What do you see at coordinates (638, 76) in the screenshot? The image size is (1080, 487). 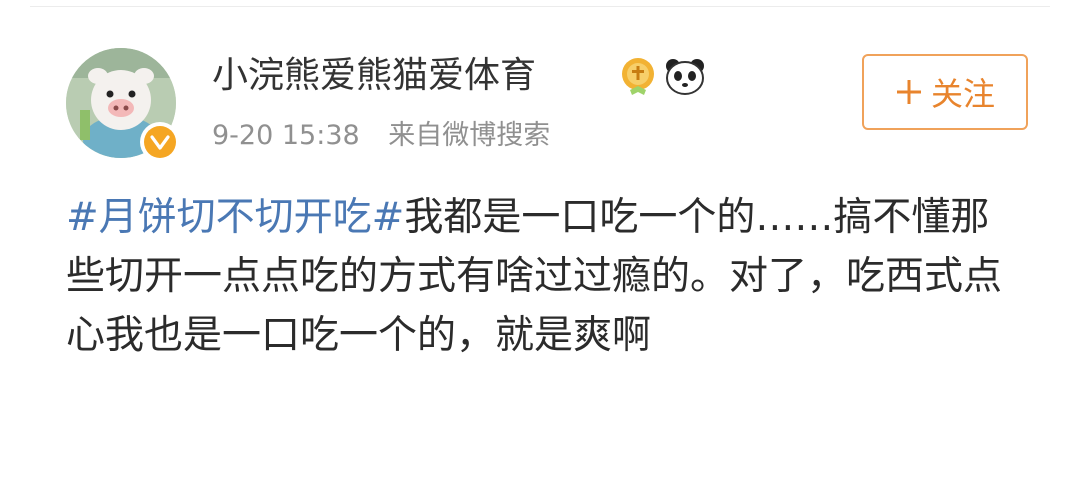 I see `membership-badge-icon` at bounding box center [638, 76].